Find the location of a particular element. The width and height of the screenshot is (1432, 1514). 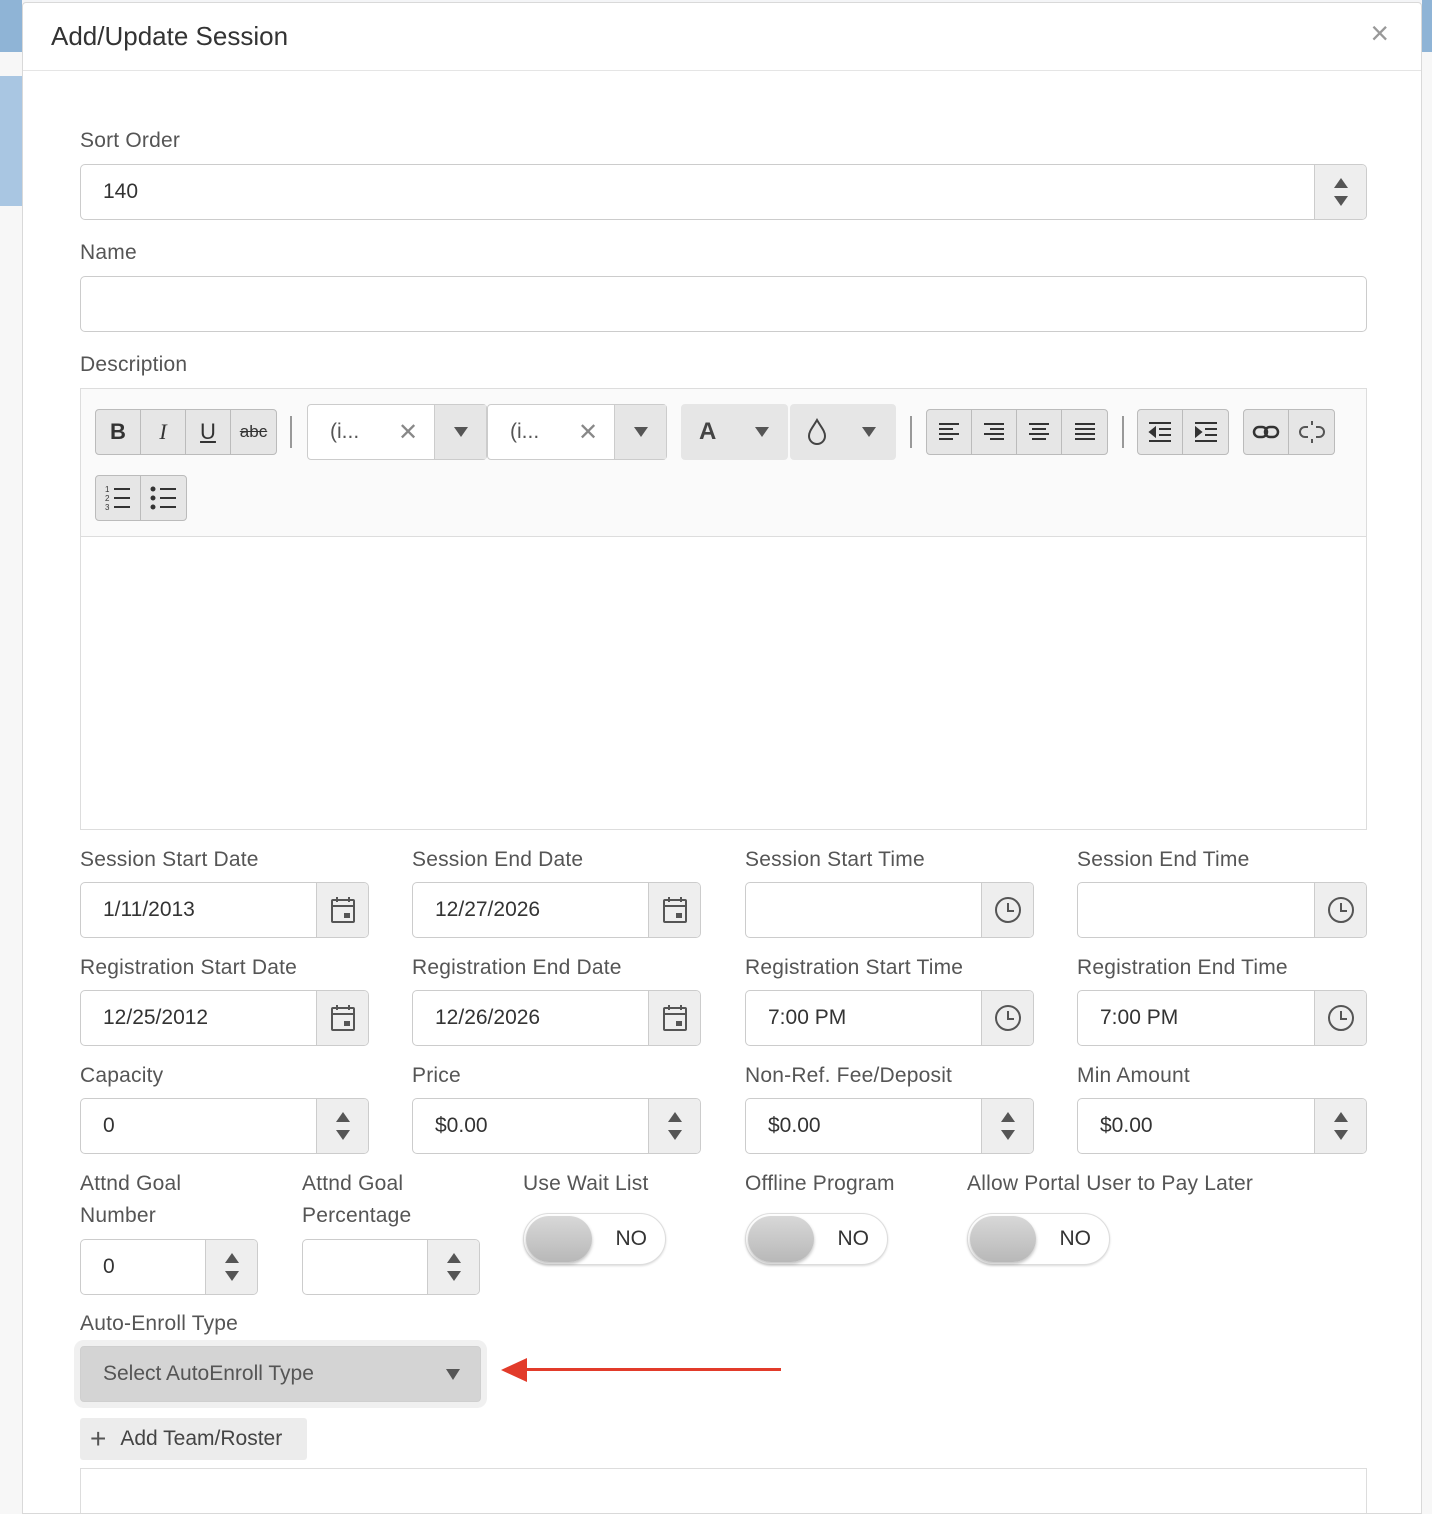

attnd-goal-number-stepper is located at coordinates (231, 1267).